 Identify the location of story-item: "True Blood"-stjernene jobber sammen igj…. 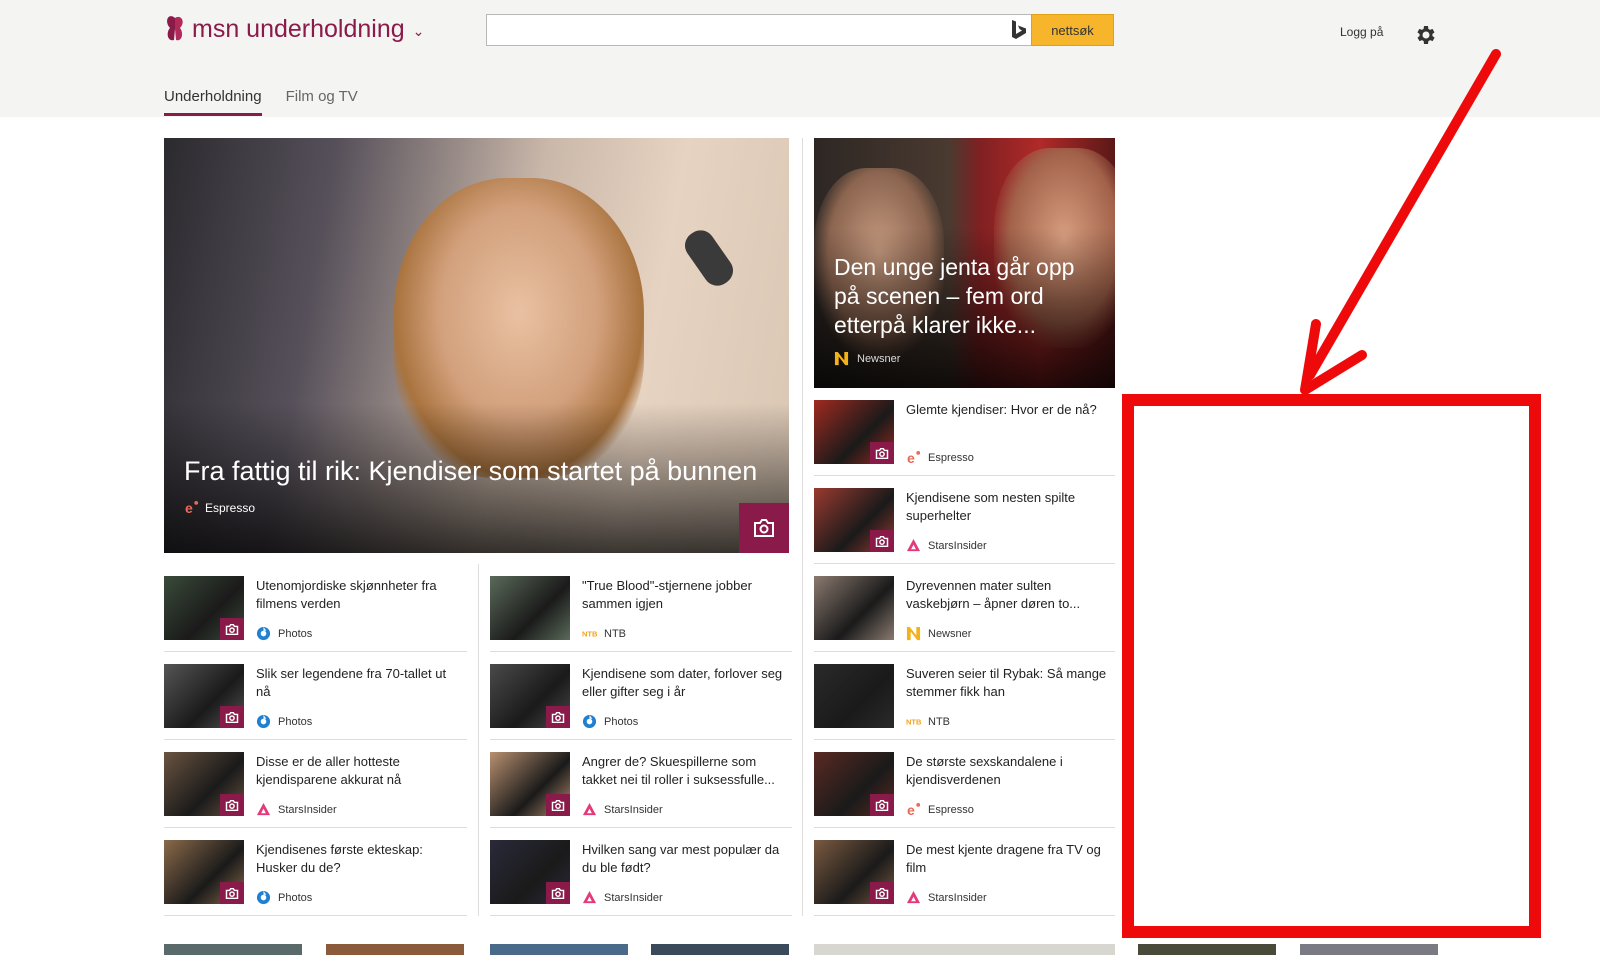
(641, 608).